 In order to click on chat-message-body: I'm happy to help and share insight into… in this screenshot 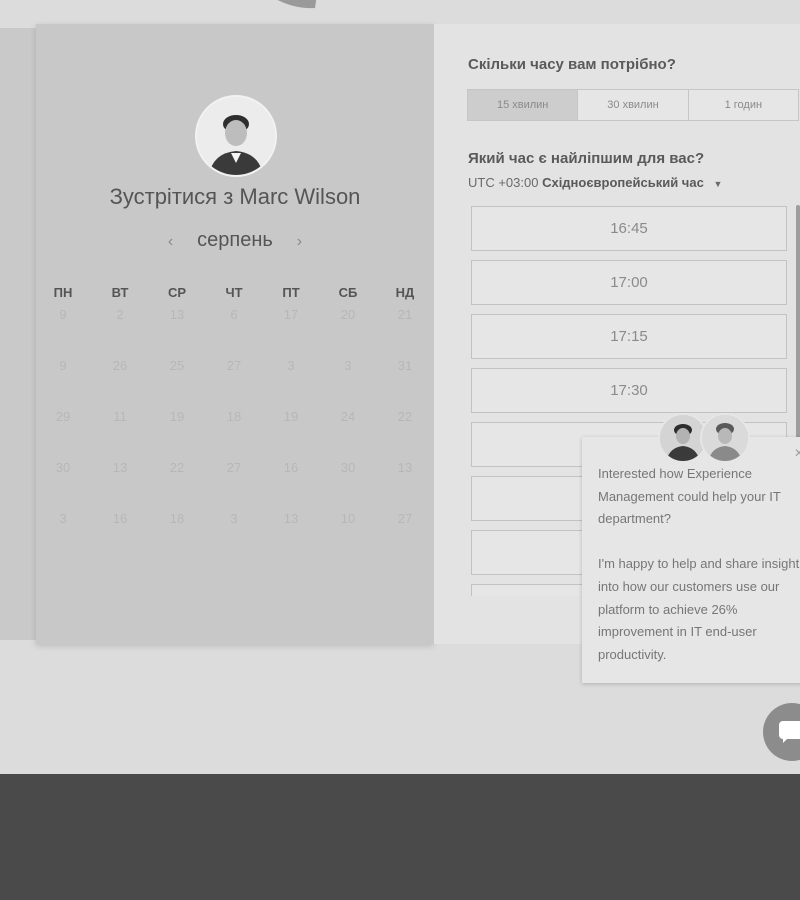, I will do `click(699, 609)`.